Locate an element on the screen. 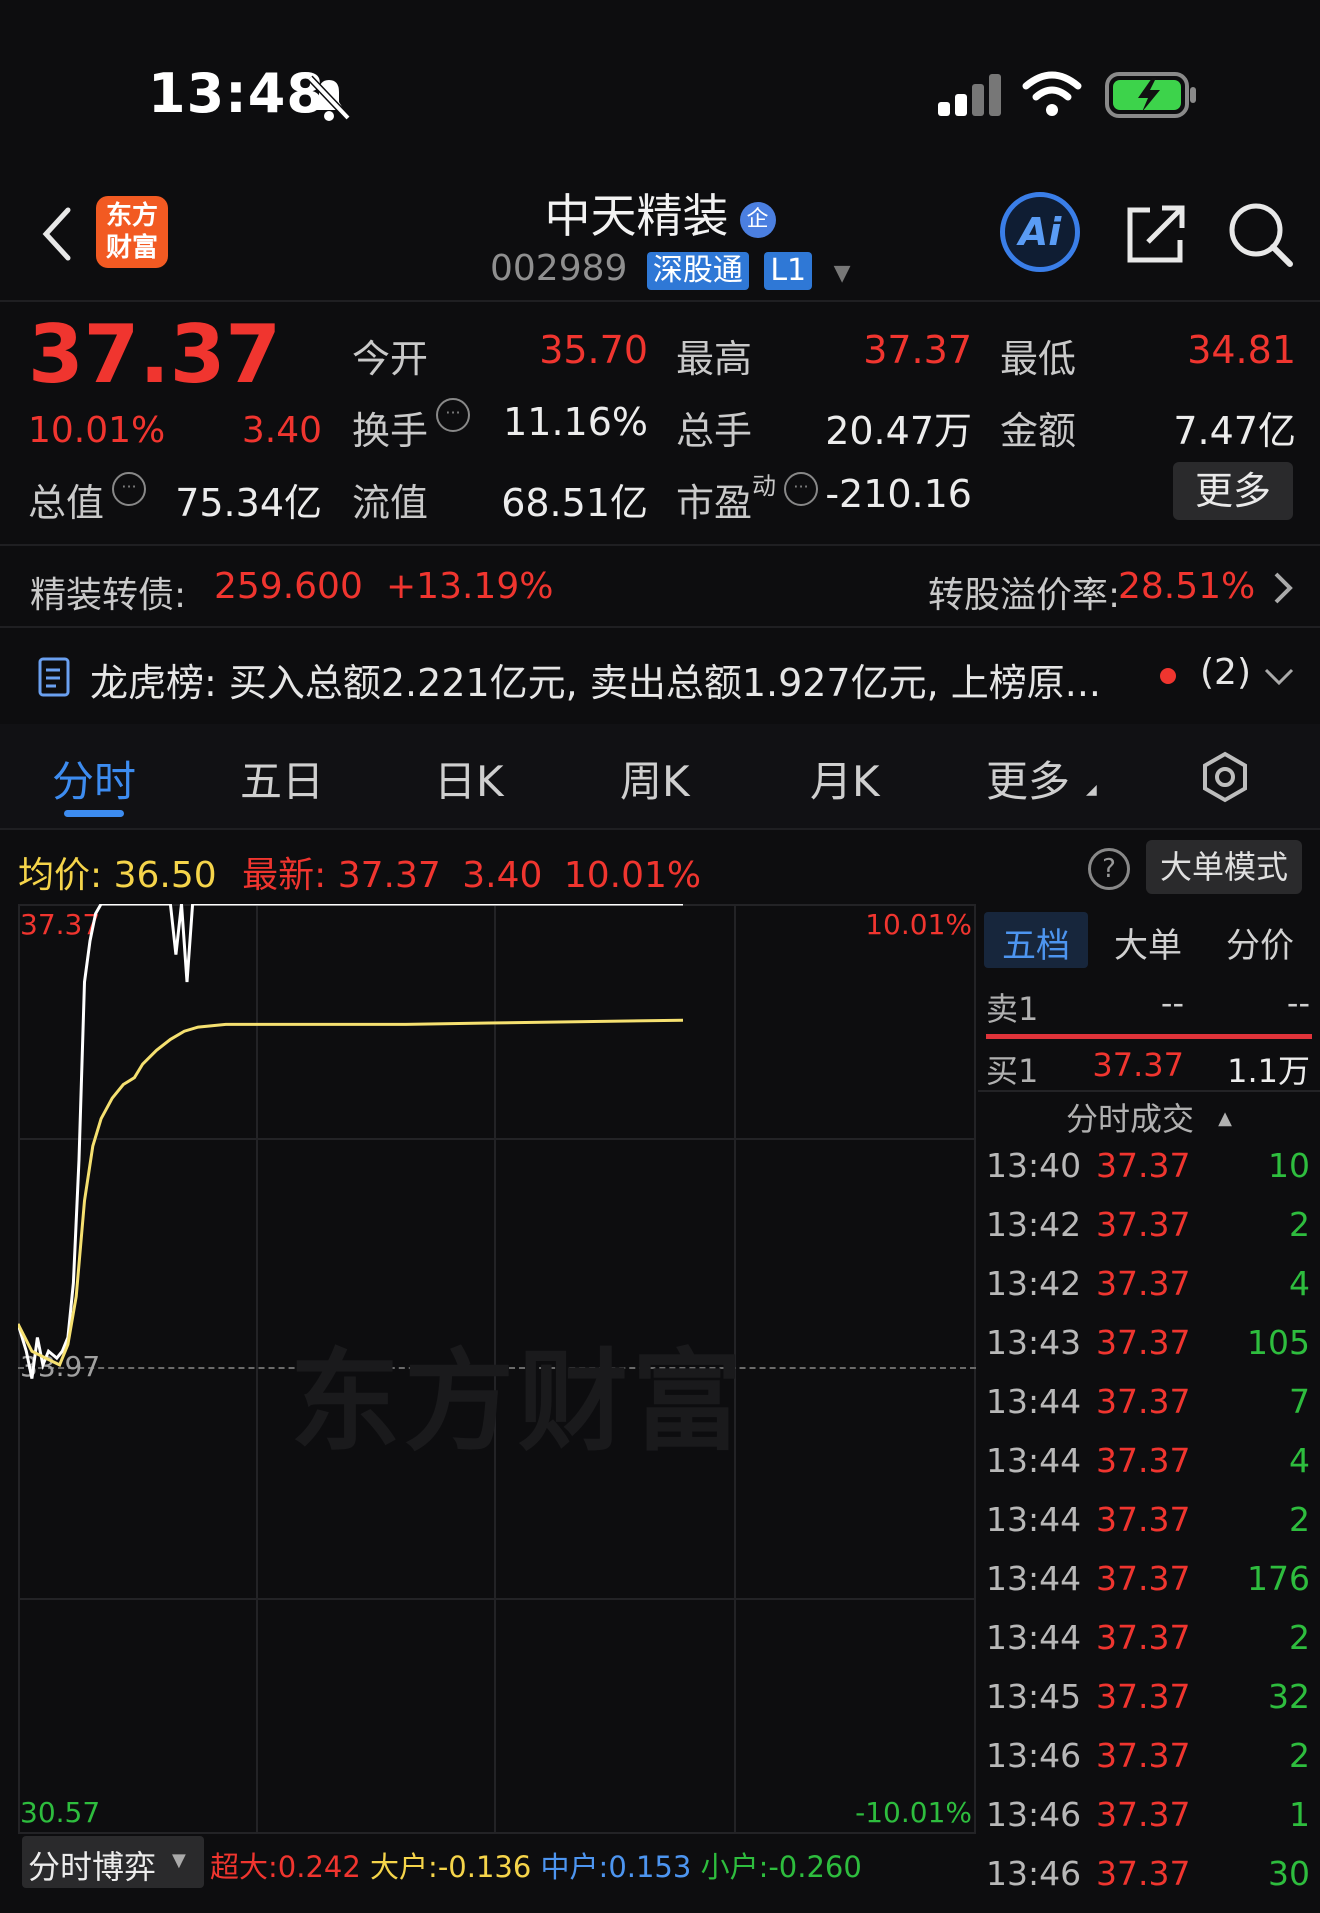  search-icon is located at coordinates (1261, 235).